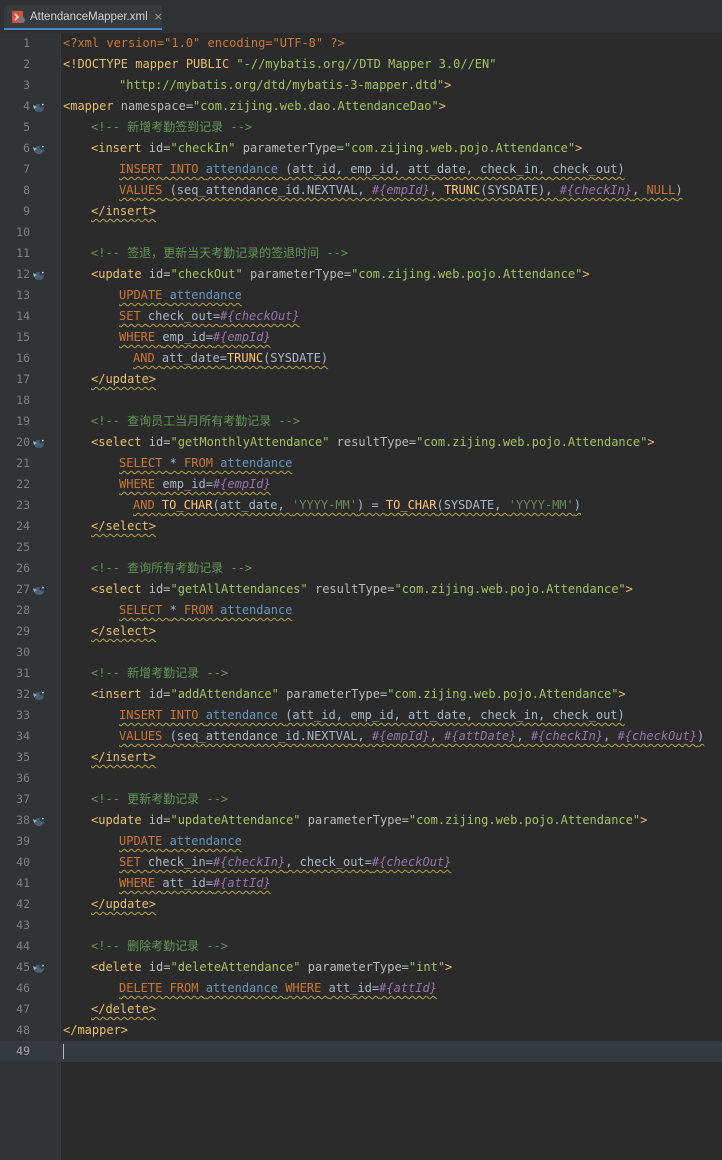 This screenshot has height=1160, width=722. I want to click on code-line: 36, so click(361, 778).